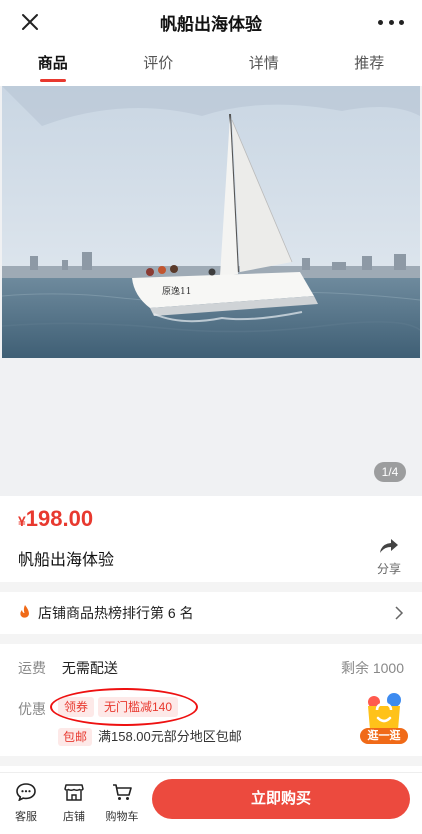  I want to click on store-ranking-row: 店铺商品热榜排行第 6 名, so click(211, 613).